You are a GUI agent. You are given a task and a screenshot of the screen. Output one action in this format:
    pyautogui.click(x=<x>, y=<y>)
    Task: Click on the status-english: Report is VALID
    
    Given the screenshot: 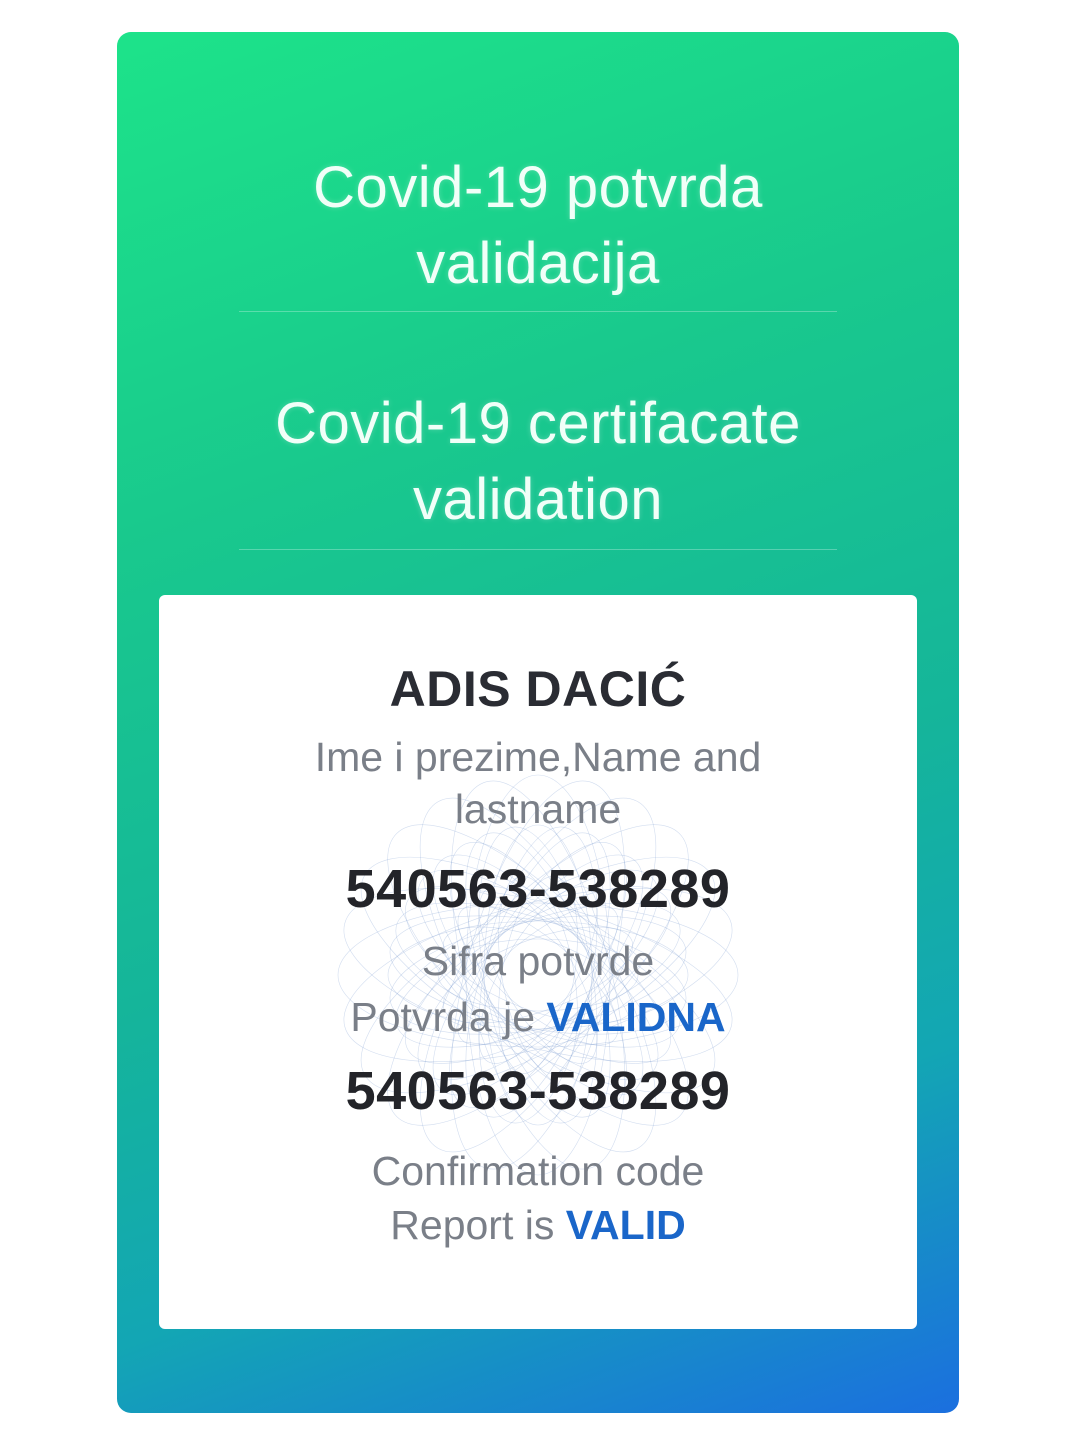 What is the action you would take?
    pyautogui.click(x=538, y=1225)
    